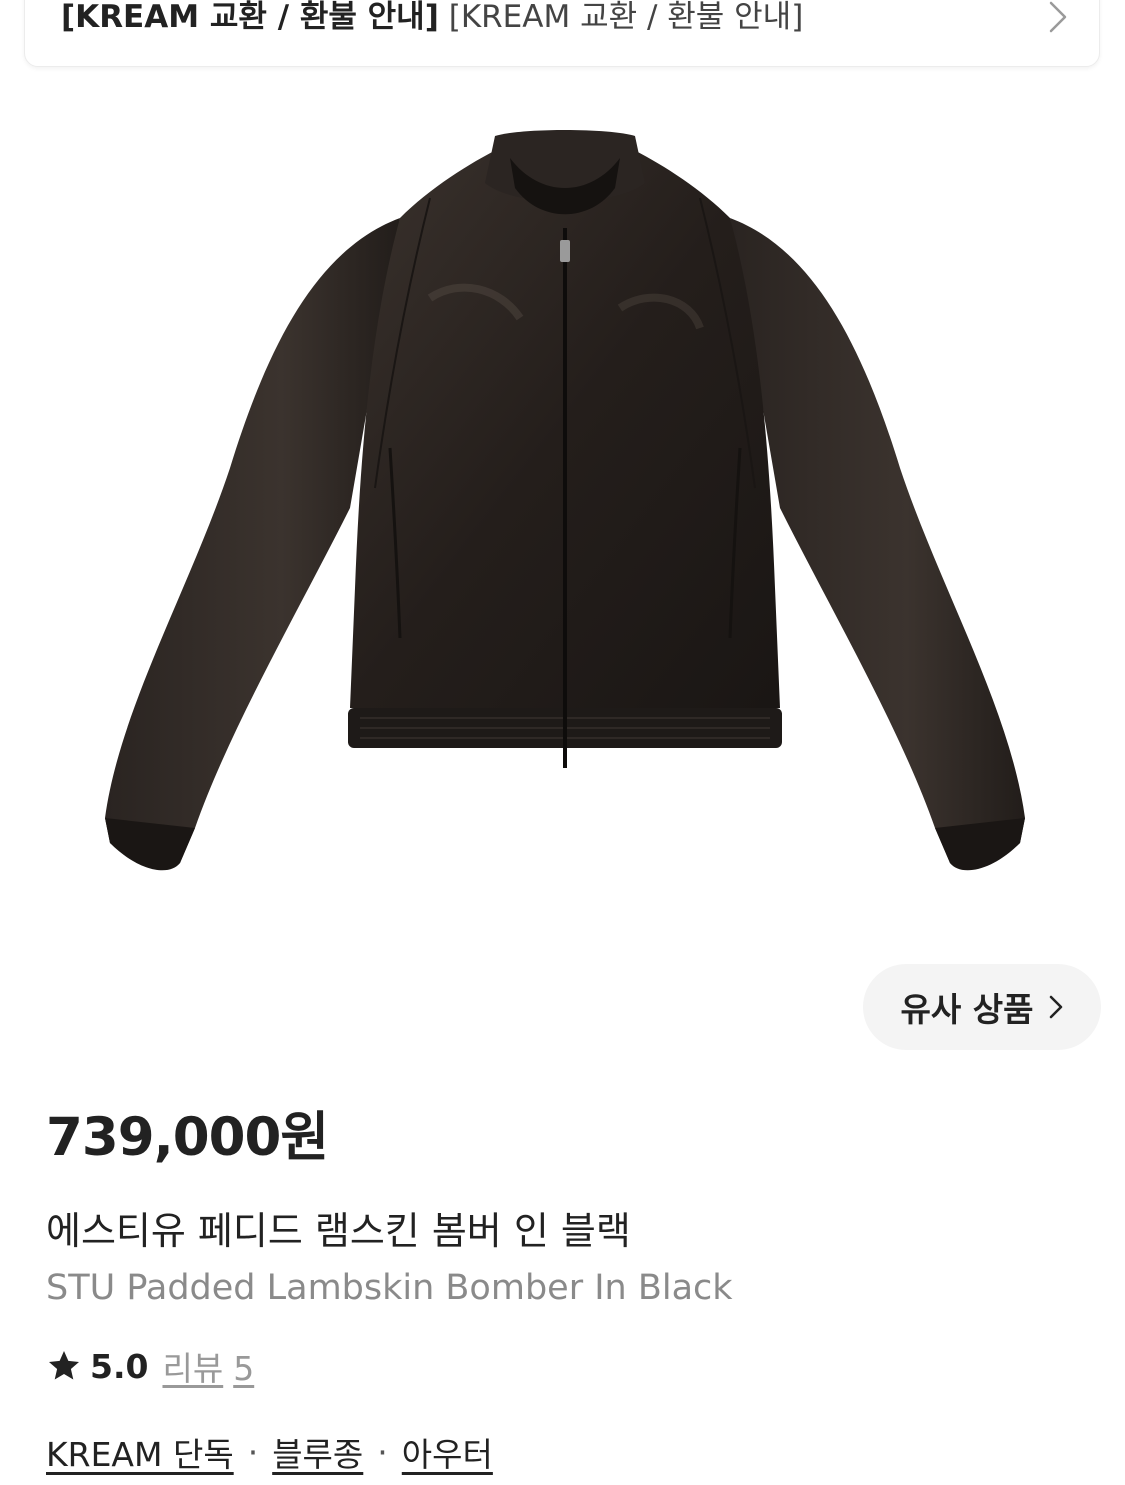  I want to click on similar-products-button: 유사 상품, so click(982, 1007).